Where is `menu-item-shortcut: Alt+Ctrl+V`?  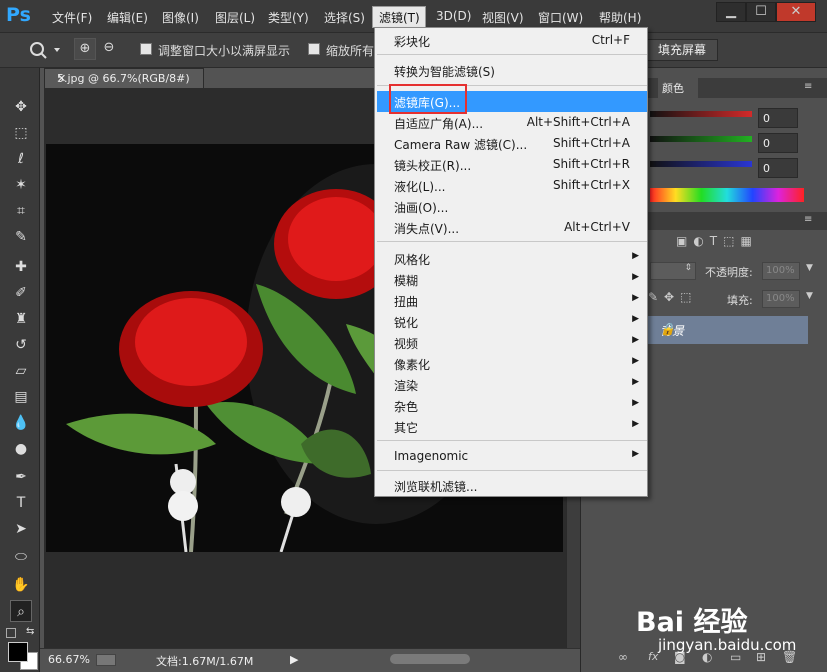 menu-item-shortcut: Alt+Ctrl+V is located at coordinates (597, 227).